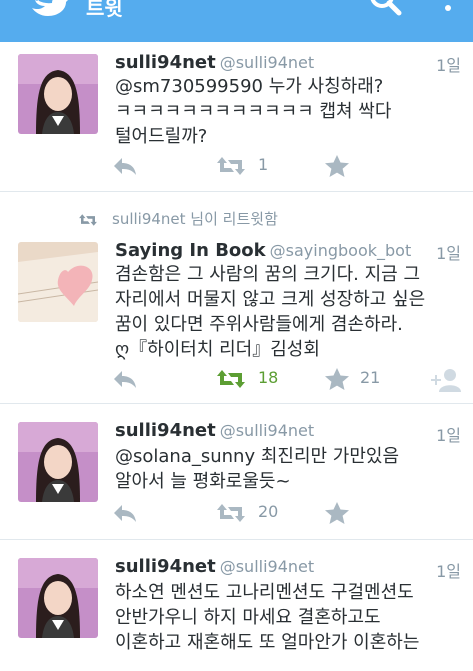  I want to click on top-app-bar: 트윗, so click(236, 21).